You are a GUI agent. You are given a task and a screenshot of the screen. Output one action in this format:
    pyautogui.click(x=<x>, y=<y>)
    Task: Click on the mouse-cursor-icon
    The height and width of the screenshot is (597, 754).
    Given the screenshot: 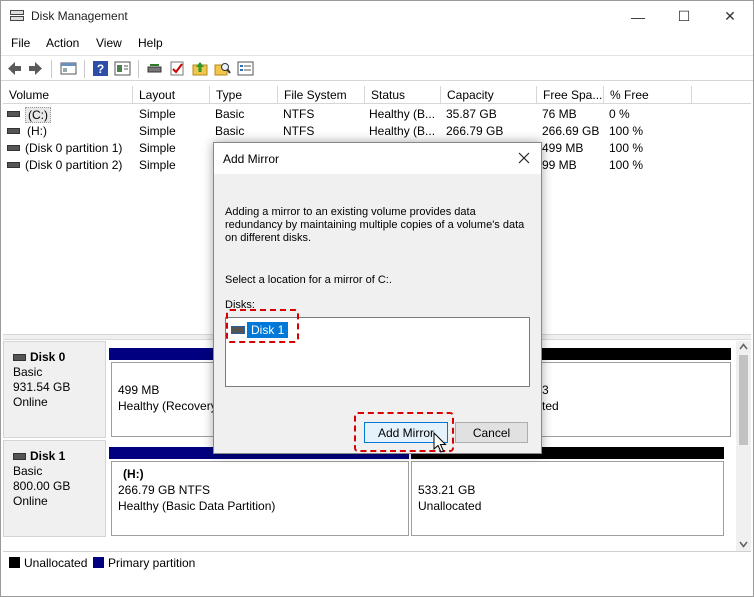 What is the action you would take?
    pyautogui.click(x=440, y=442)
    